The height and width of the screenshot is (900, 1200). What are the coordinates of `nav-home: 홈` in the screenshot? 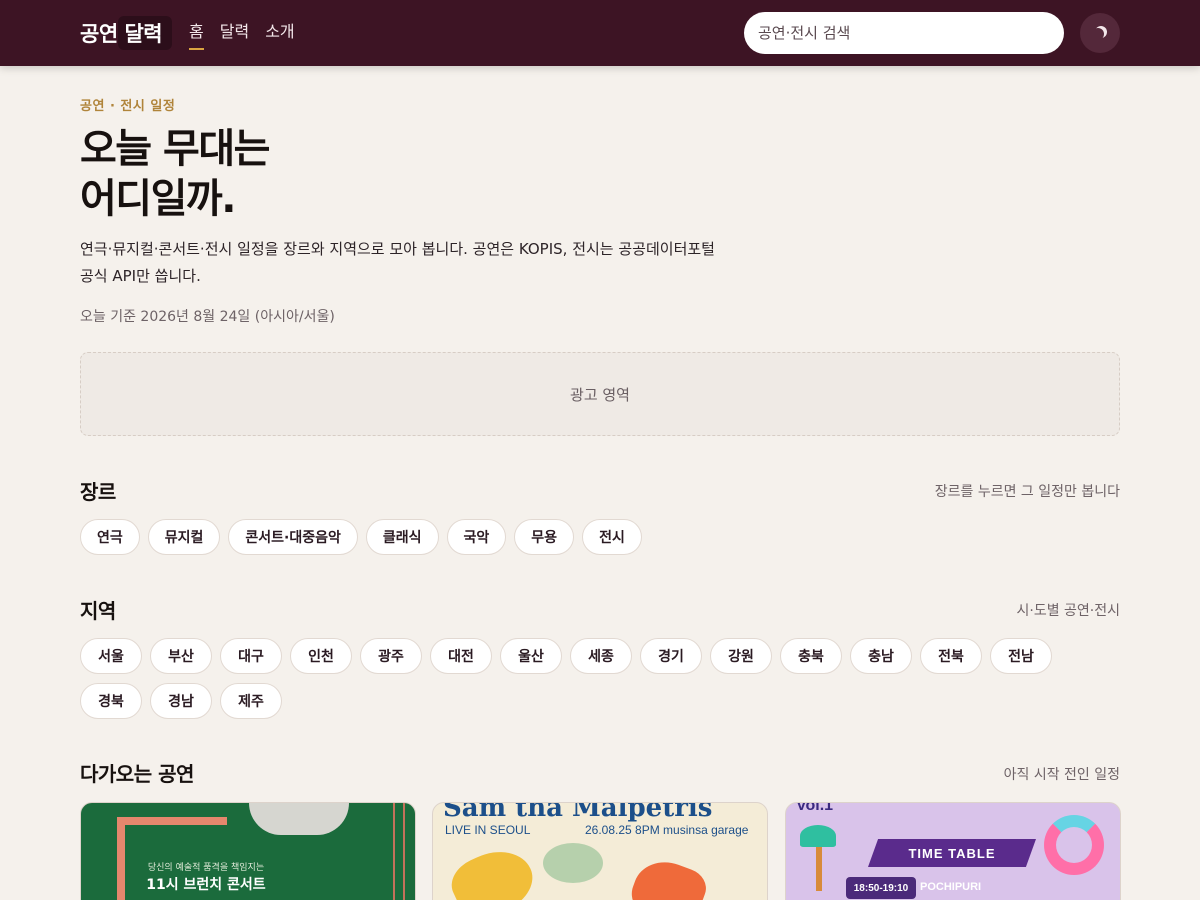 It's located at (196, 35).